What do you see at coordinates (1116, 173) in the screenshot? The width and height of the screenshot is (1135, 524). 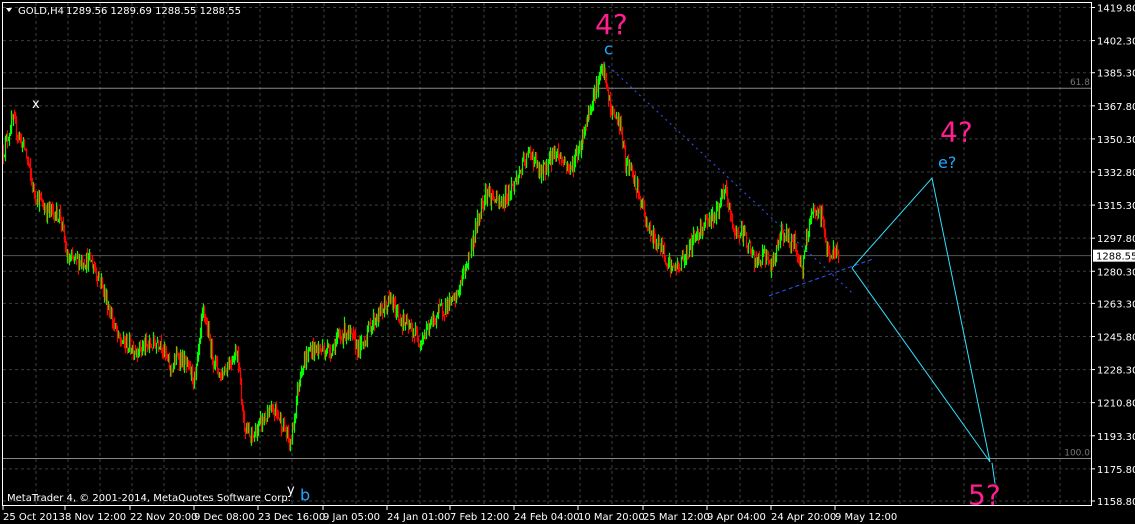 I see `y-tick-label: 1332.80` at bounding box center [1116, 173].